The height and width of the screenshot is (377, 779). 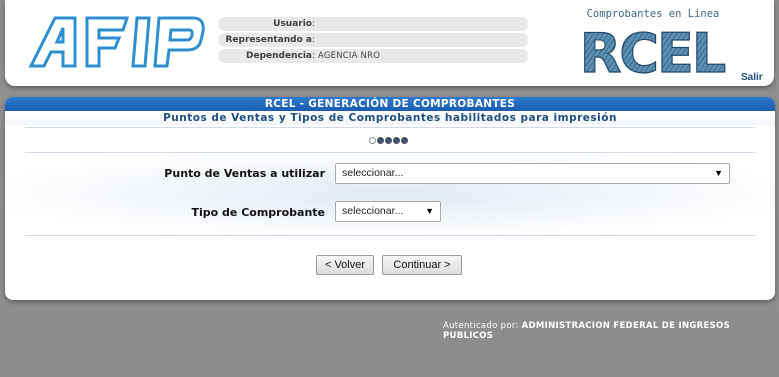 What do you see at coordinates (372, 140) in the screenshot?
I see `step-dot-current` at bounding box center [372, 140].